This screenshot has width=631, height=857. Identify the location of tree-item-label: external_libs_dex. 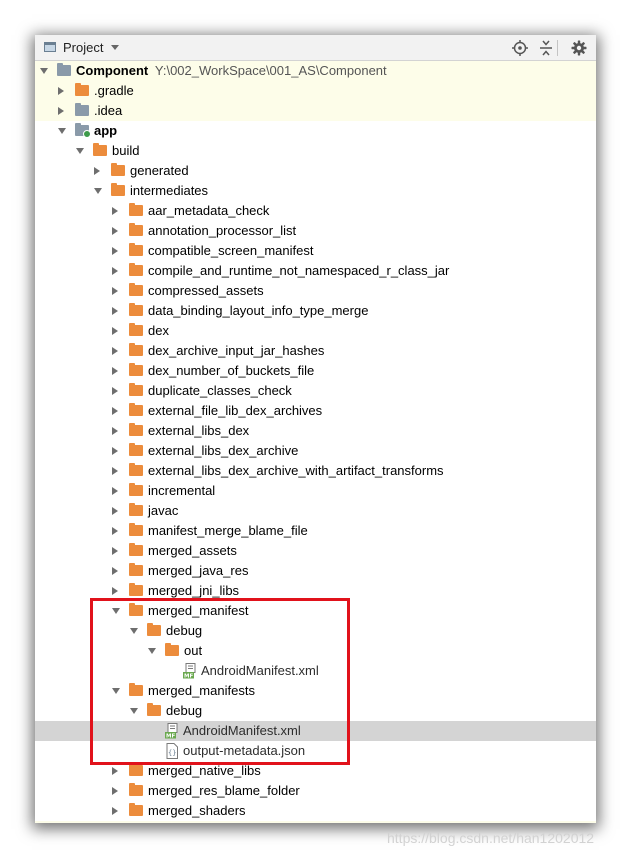
(199, 430).